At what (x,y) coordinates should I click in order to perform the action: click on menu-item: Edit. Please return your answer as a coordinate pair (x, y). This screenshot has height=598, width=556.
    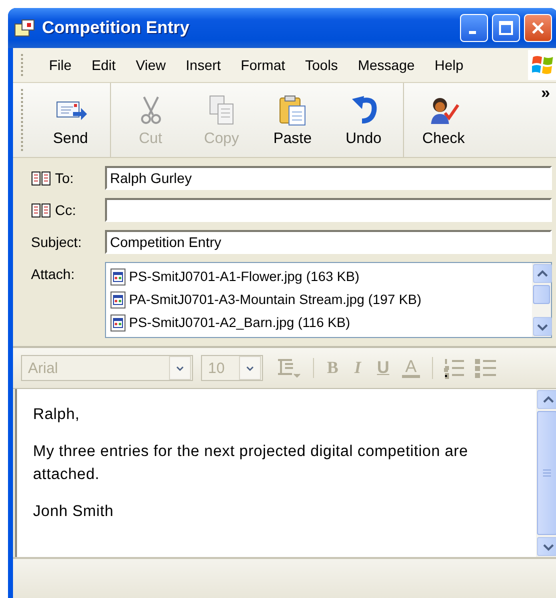
    Looking at the image, I should click on (104, 65).